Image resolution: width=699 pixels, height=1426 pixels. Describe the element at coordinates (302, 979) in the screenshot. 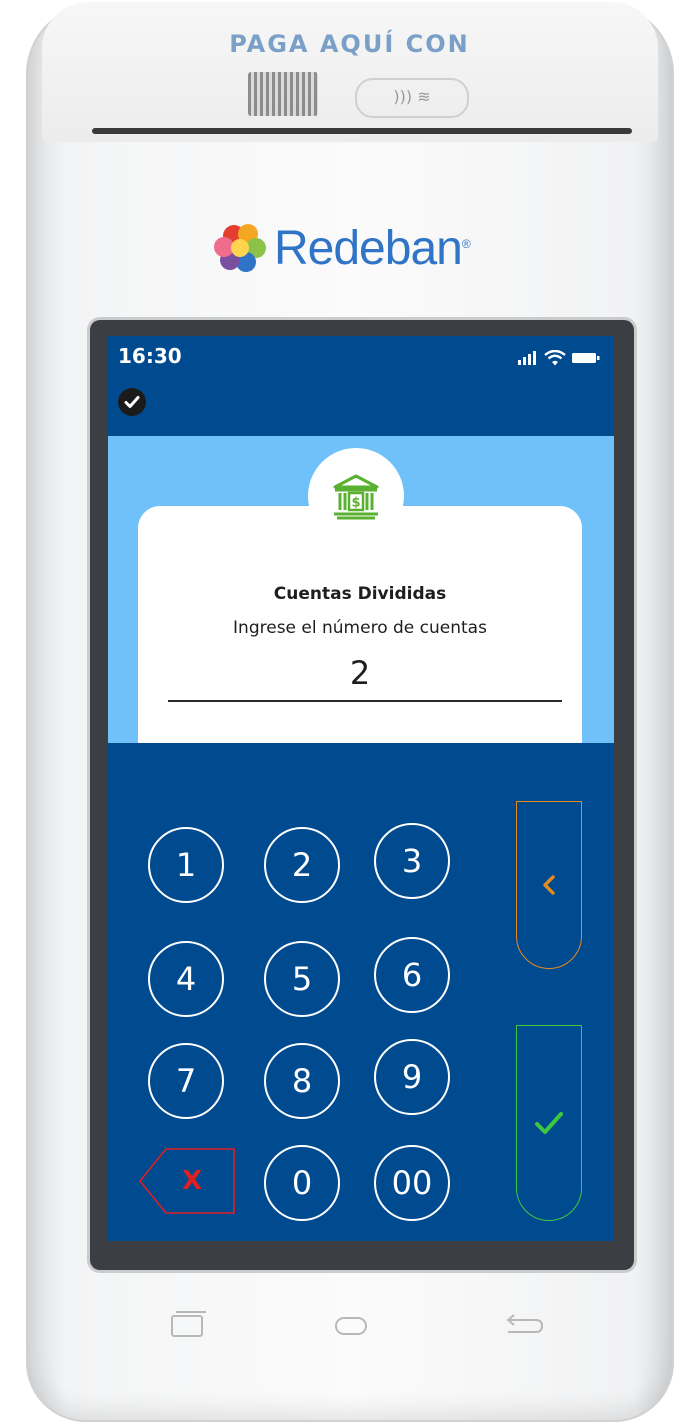

I see `key-5: 5` at that location.